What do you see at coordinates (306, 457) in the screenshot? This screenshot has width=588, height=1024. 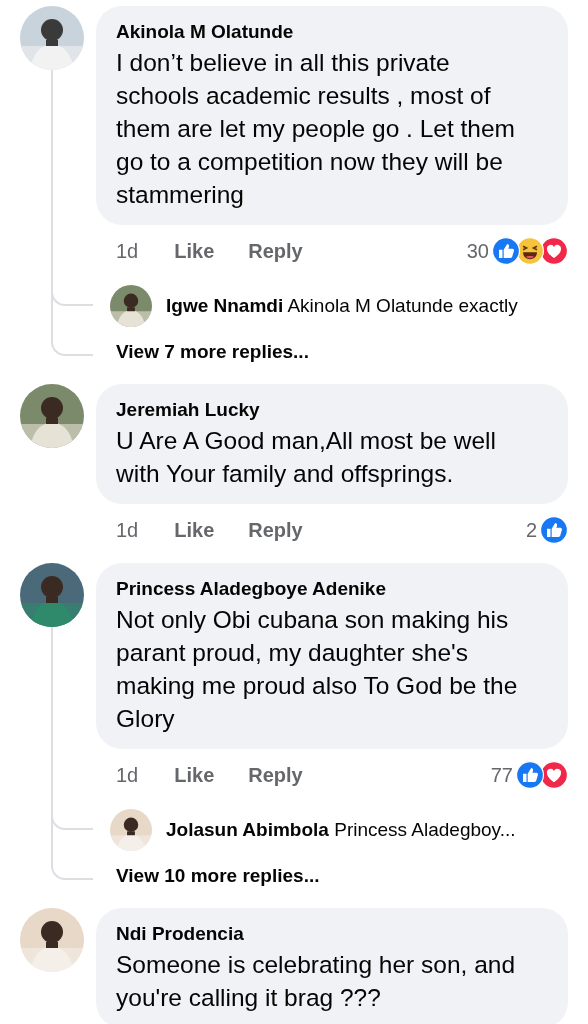 I see `comment-text: U Are A Good man,All most be well with Your family and offsprings.` at bounding box center [306, 457].